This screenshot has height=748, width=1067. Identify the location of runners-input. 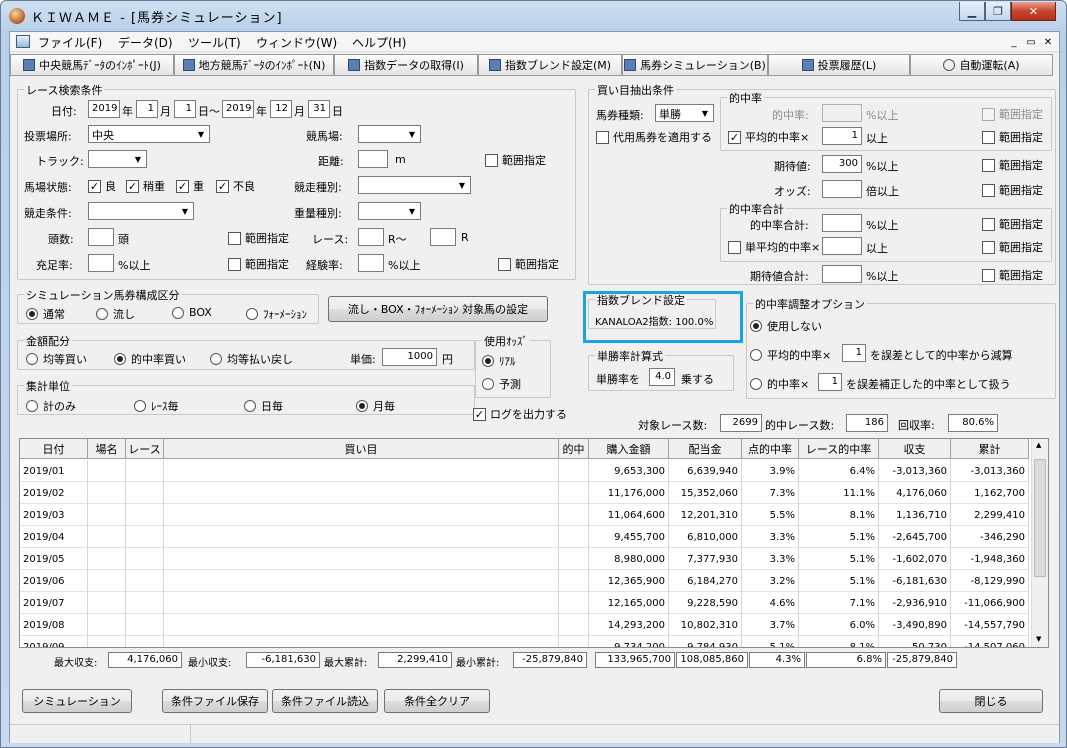
(101, 237).